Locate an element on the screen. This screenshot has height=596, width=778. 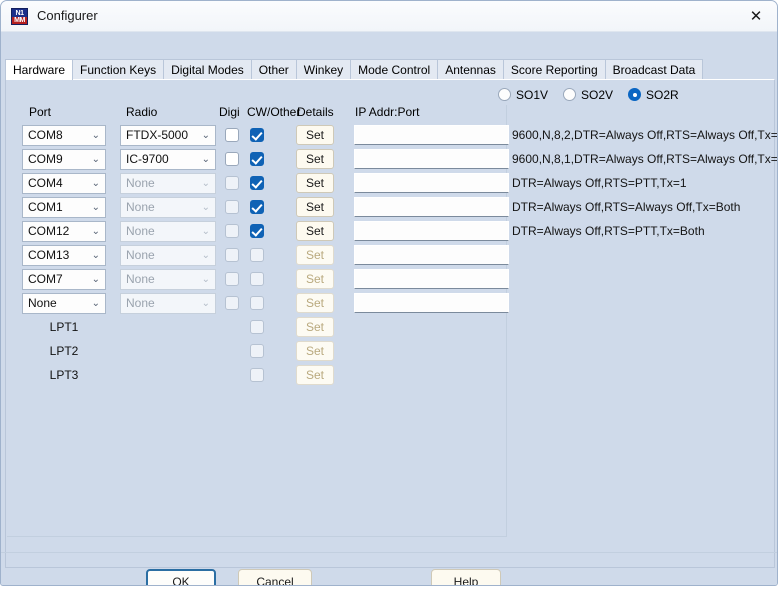
port-select: COM1 ⌄ is located at coordinates (64, 207).